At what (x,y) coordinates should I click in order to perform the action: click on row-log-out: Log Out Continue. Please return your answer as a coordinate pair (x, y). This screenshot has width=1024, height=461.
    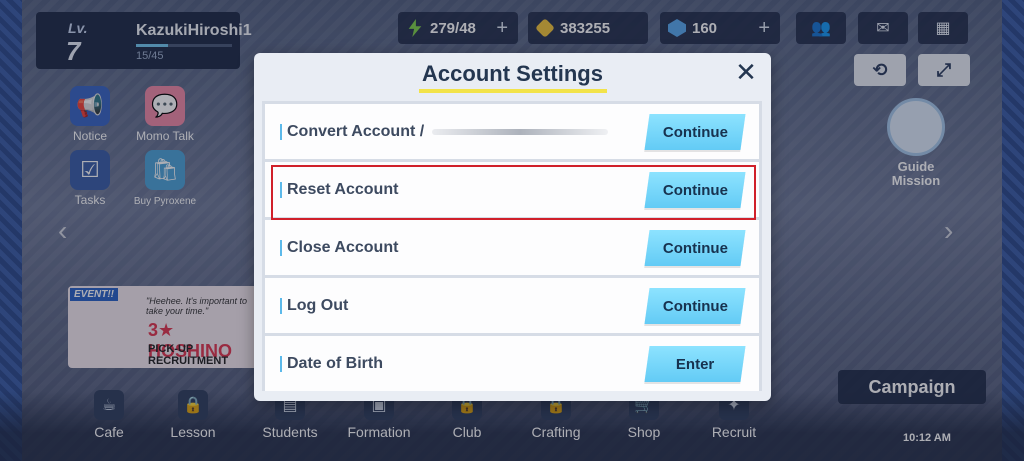
    Looking at the image, I should click on (512, 305).